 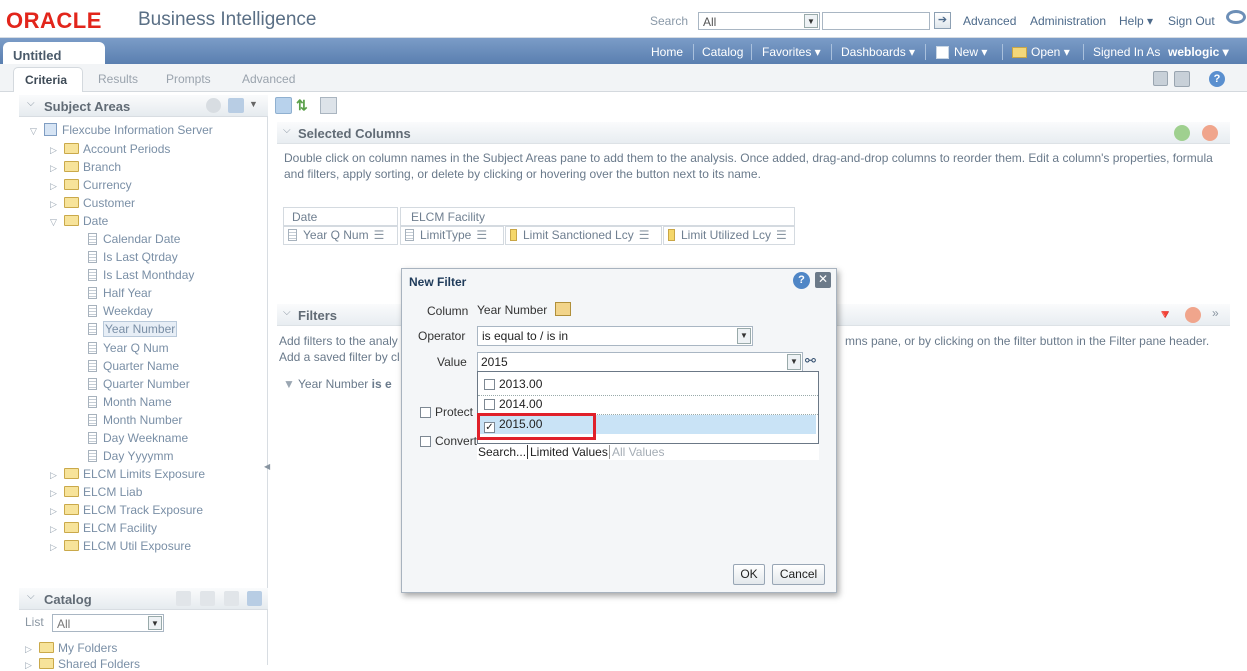 I want to click on tree-folder: ▷ ELCM Facility, so click(x=103, y=528).